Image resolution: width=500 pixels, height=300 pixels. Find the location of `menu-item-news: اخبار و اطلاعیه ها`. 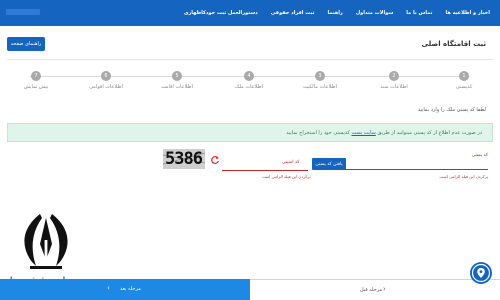

menu-item-news: اخبار و اطلاعیه ها is located at coordinates (468, 13).